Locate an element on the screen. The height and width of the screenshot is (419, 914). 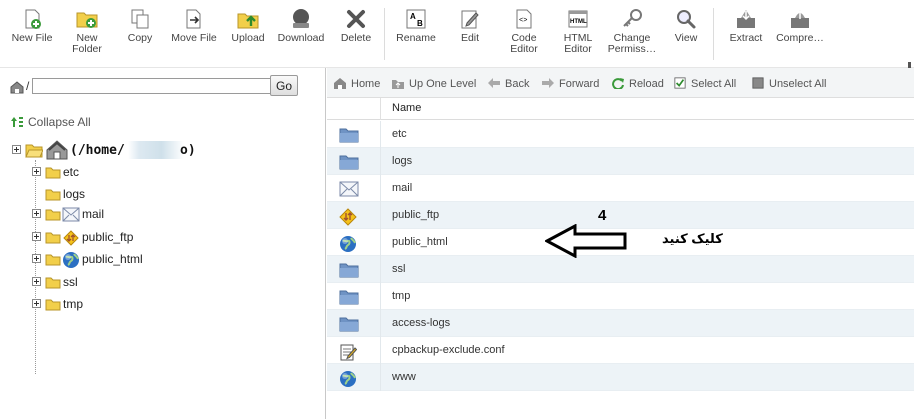
tree-collapse-toggle is located at coordinates (16, 149).